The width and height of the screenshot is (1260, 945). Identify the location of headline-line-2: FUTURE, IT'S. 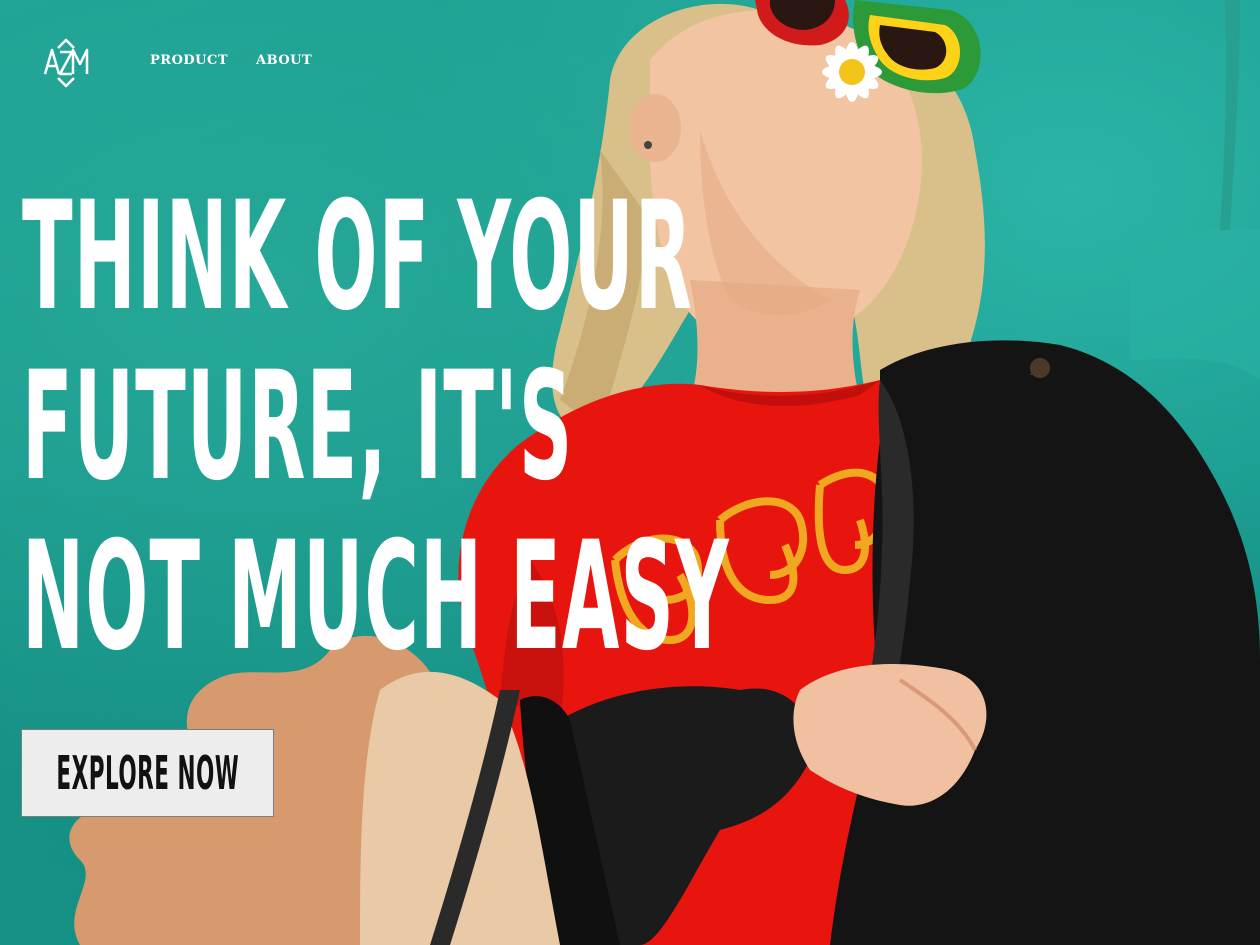
(298, 427).